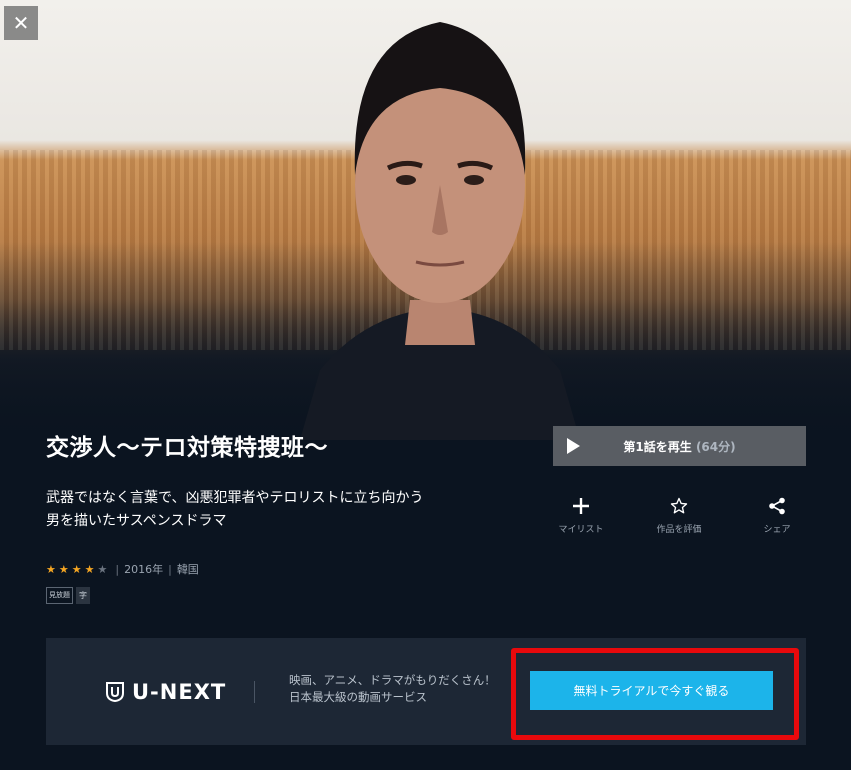 The width and height of the screenshot is (851, 770). Describe the element at coordinates (679, 530) in the screenshot. I see `rate-label: 作品を評価` at that location.